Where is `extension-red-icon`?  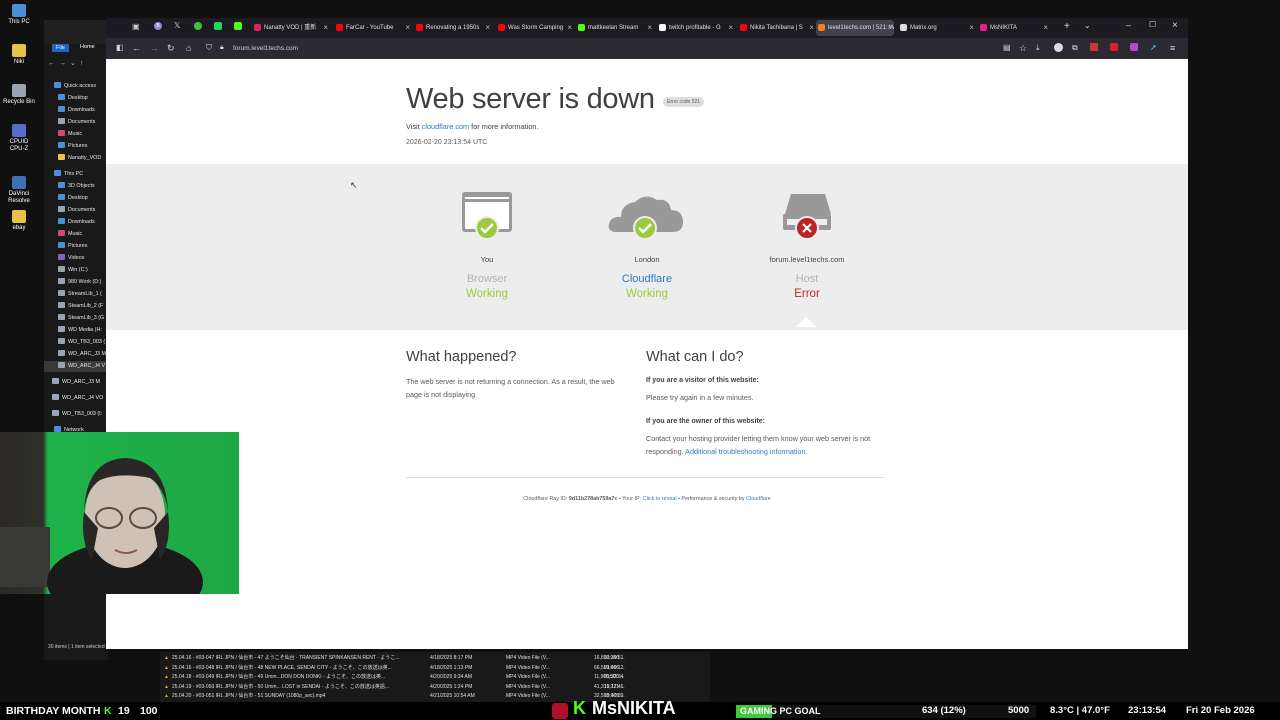 extension-red-icon is located at coordinates (1094, 47).